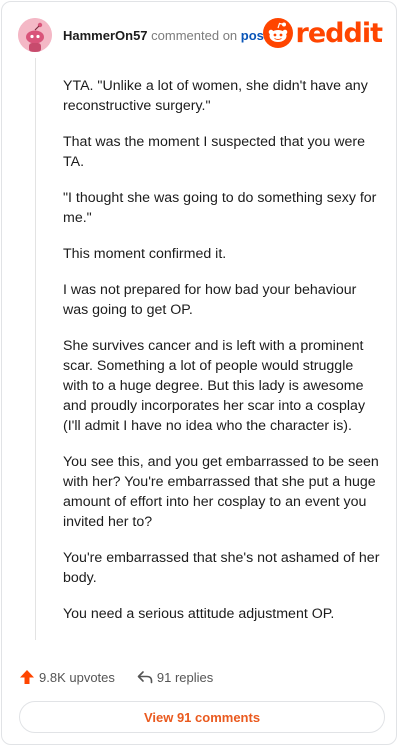  I want to click on reddit-wordmark: reddit, so click(339, 33).